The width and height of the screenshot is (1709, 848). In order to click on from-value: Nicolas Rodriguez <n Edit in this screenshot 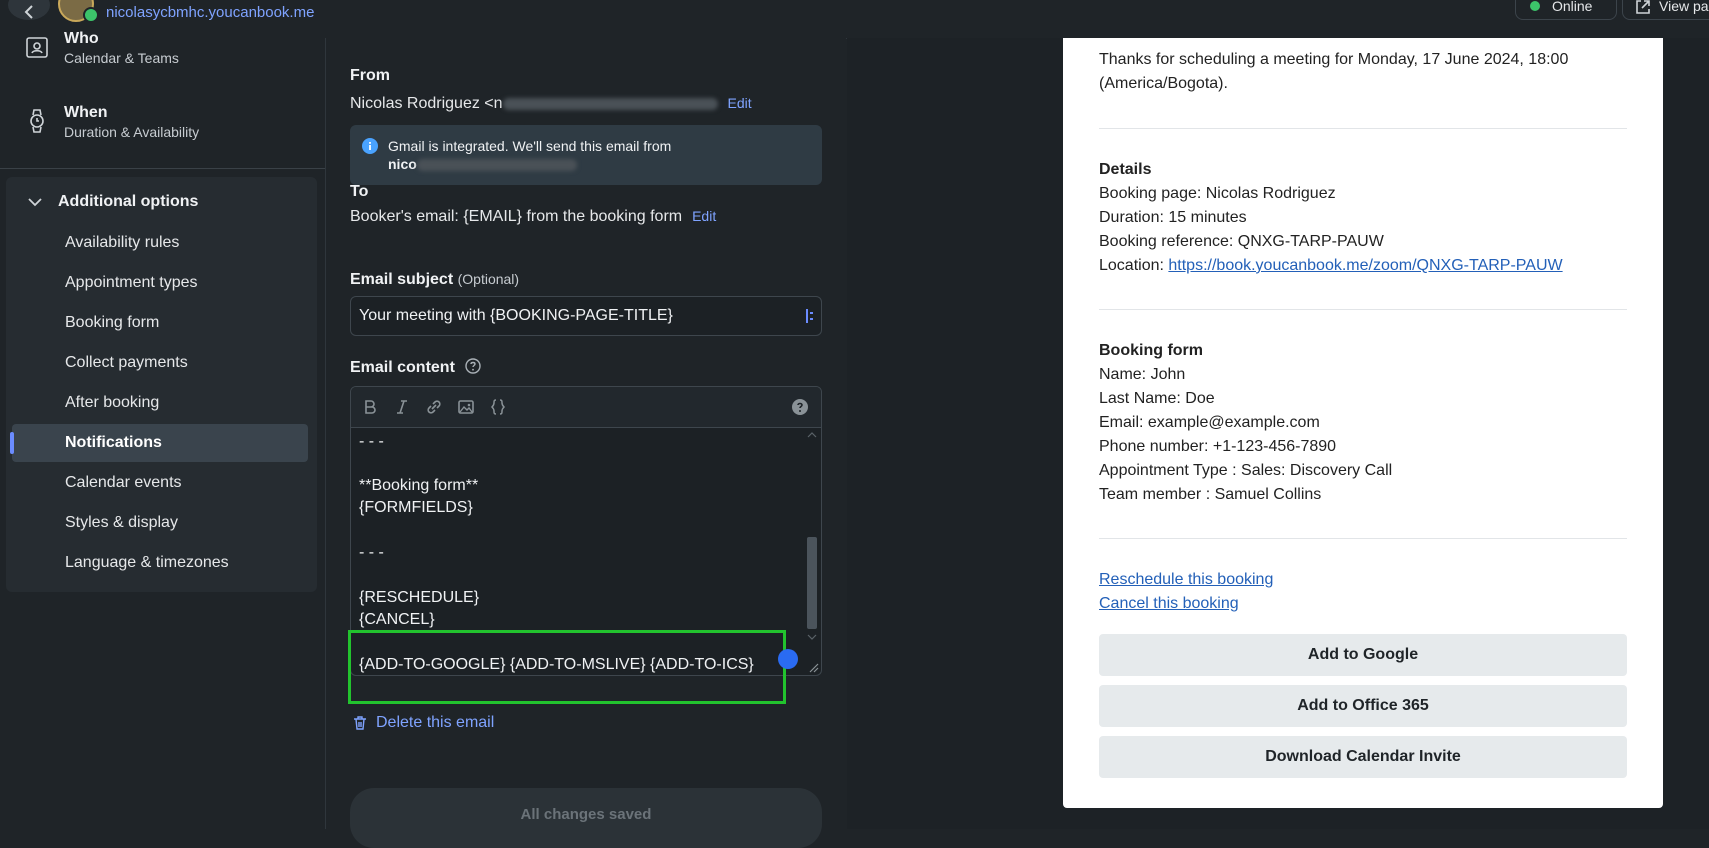, I will do `click(551, 104)`.